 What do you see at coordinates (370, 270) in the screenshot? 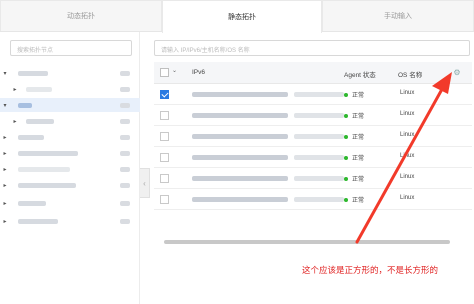
I see `annotation-text: 这个应该是正方形的，不是长方形的` at bounding box center [370, 270].